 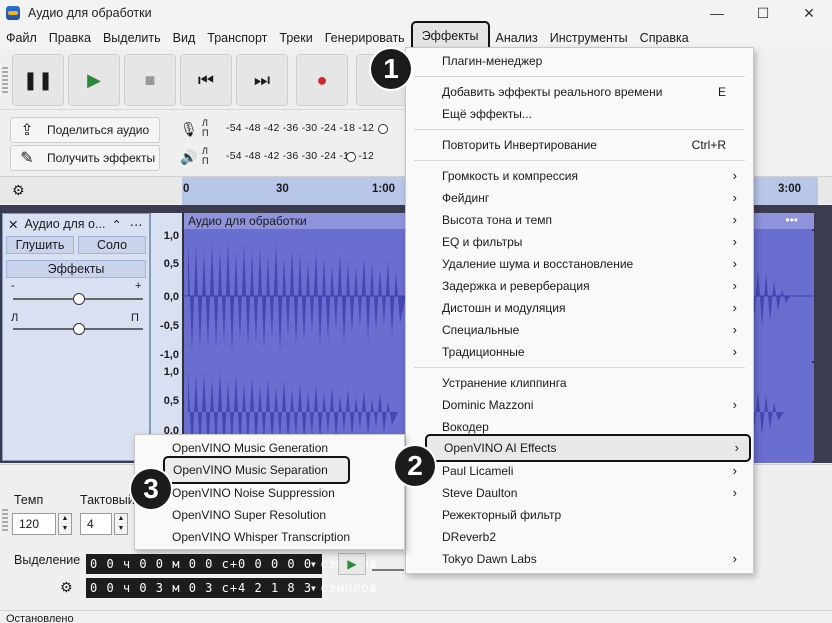 What do you see at coordinates (351, 157) in the screenshot?
I see `playback-level-knob` at bounding box center [351, 157].